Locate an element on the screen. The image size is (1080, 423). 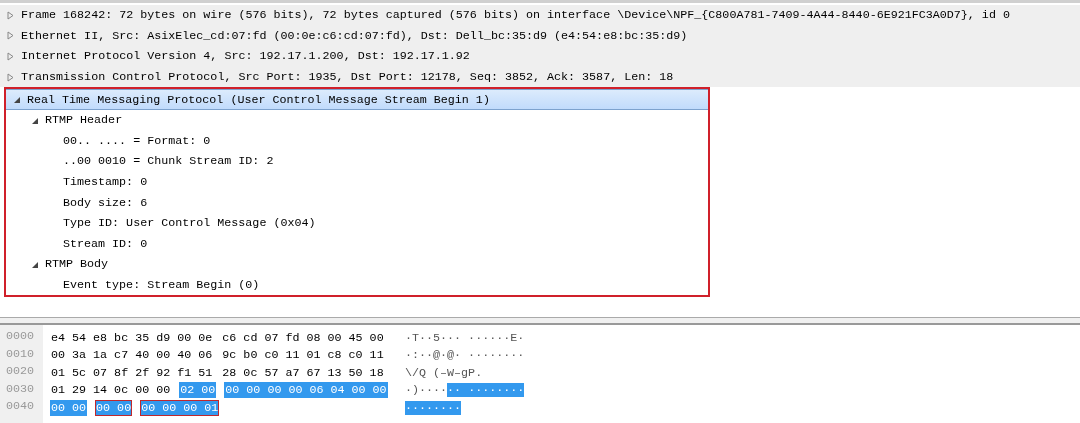
ascii-bytes: ·T··5··· ······E· is located at coordinates (465, 337).